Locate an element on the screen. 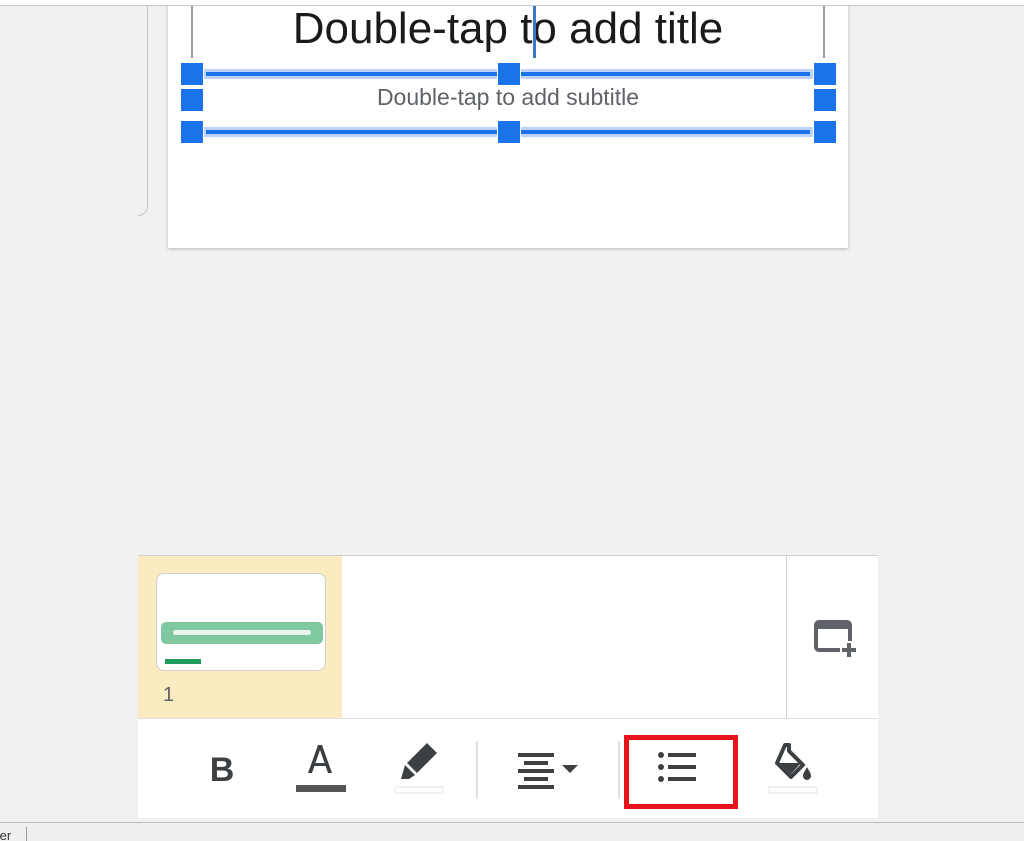  highlight-color-button is located at coordinates (419, 769).